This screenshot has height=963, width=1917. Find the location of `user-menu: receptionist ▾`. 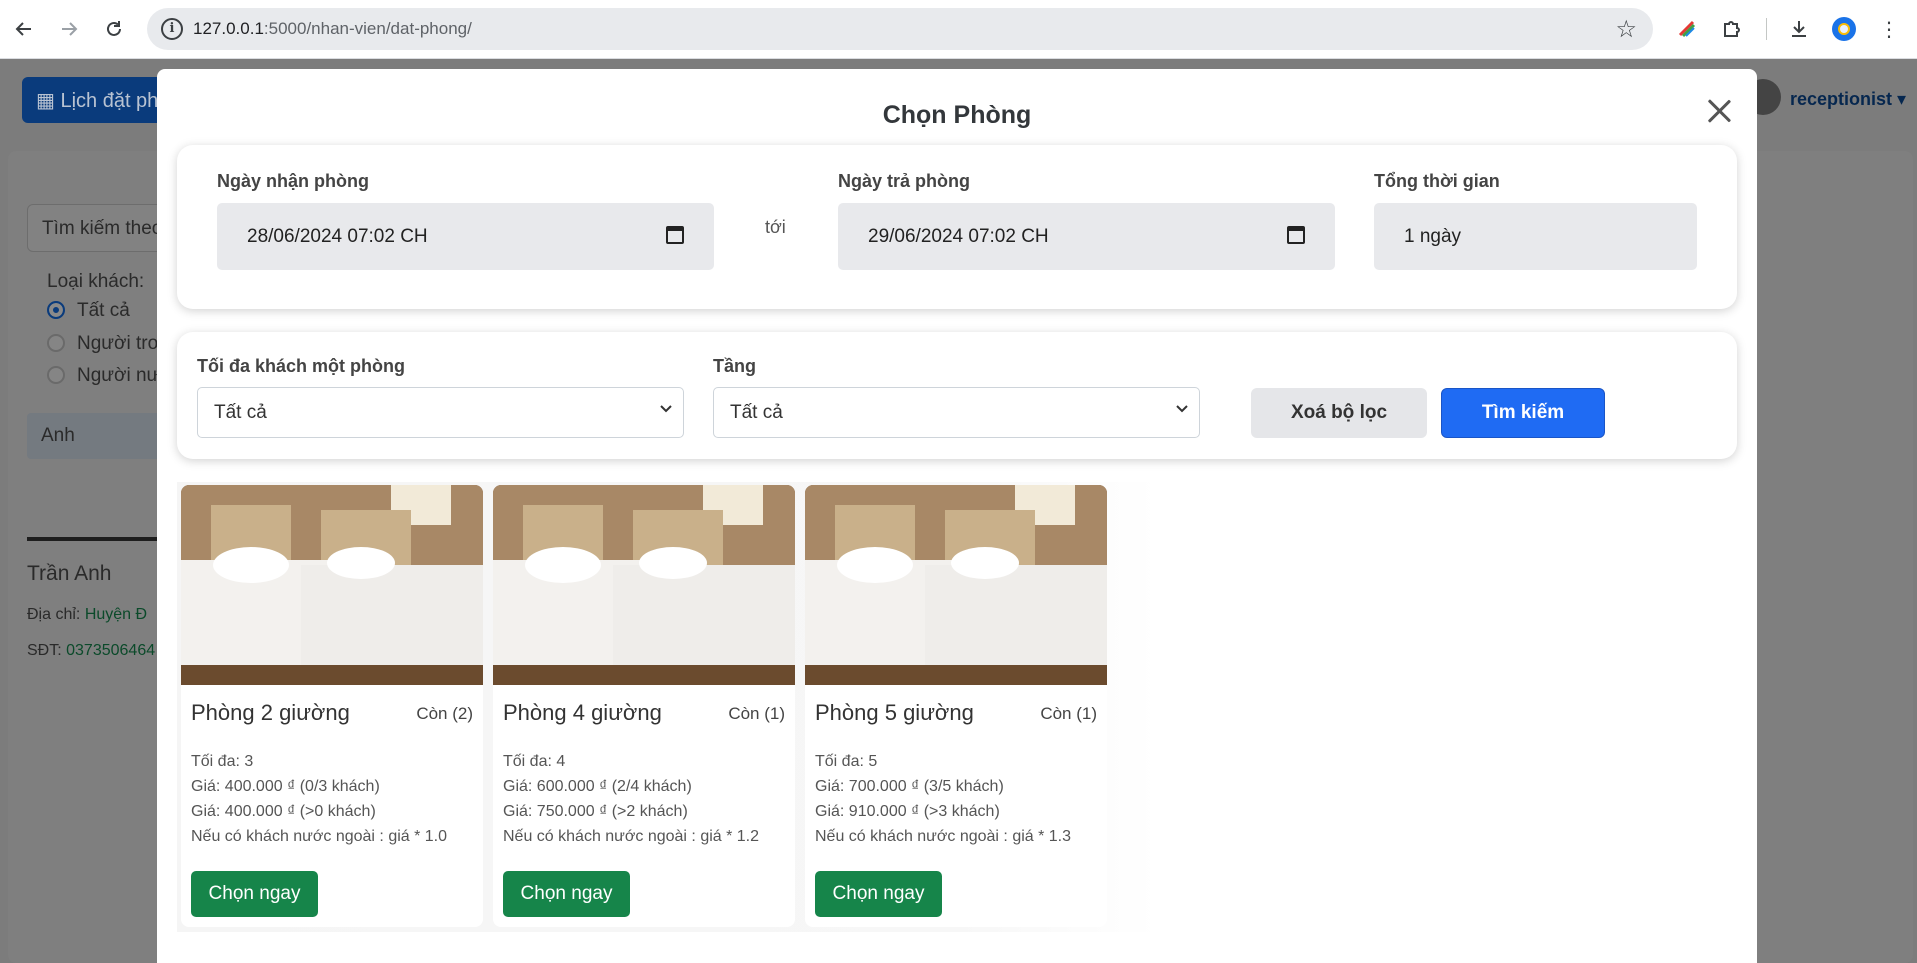

user-menu: receptionist ▾ is located at coordinates (1848, 99).